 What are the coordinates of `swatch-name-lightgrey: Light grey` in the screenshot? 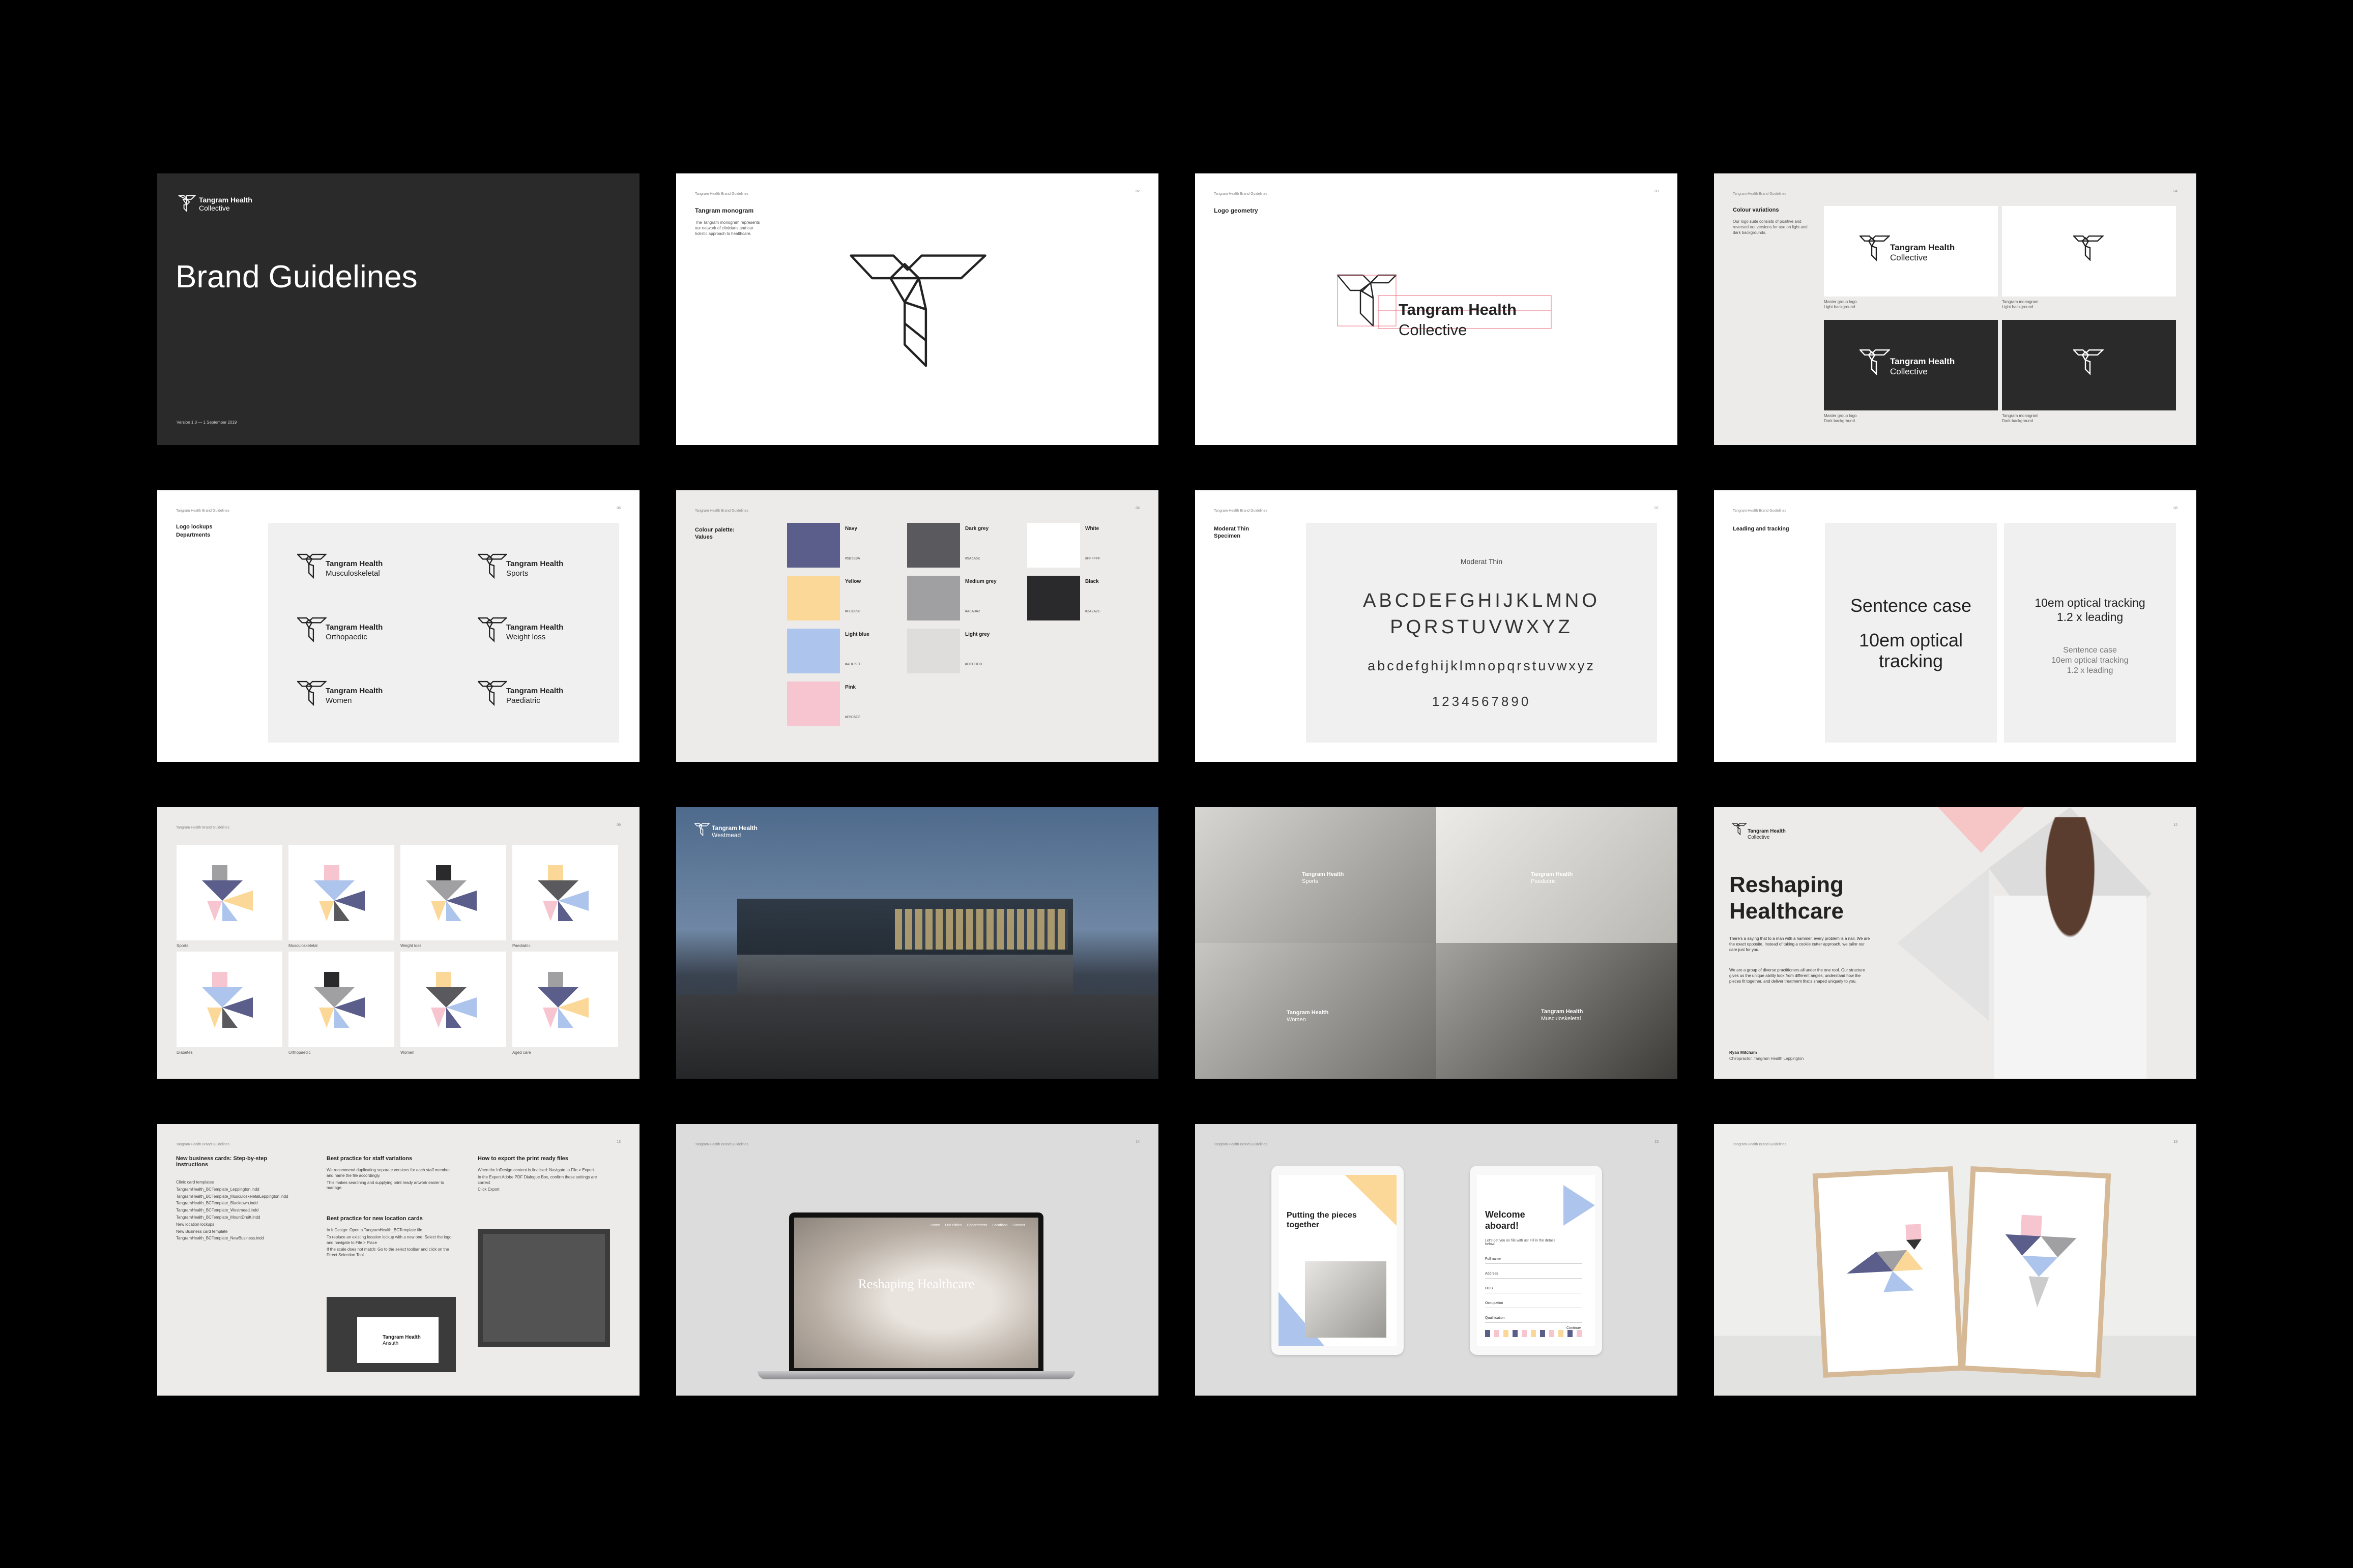 It's located at (978, 634).